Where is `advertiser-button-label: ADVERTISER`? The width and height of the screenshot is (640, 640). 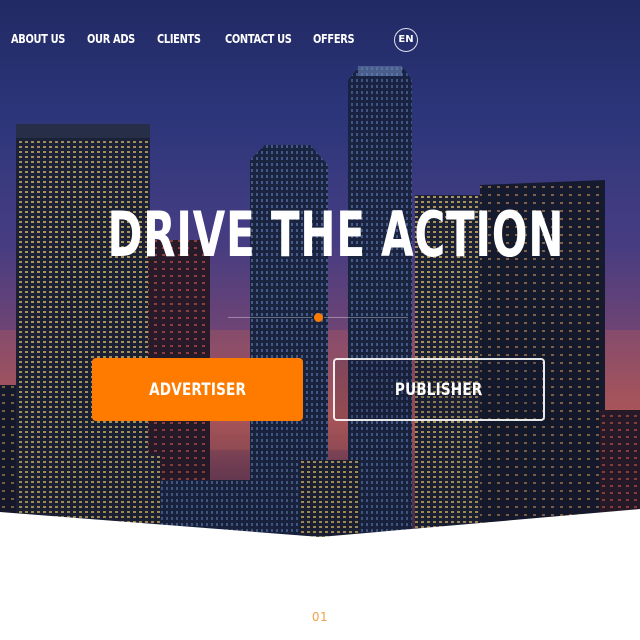 advertiser-button-label: ADVERTISER is located at coordinates (197, 389).